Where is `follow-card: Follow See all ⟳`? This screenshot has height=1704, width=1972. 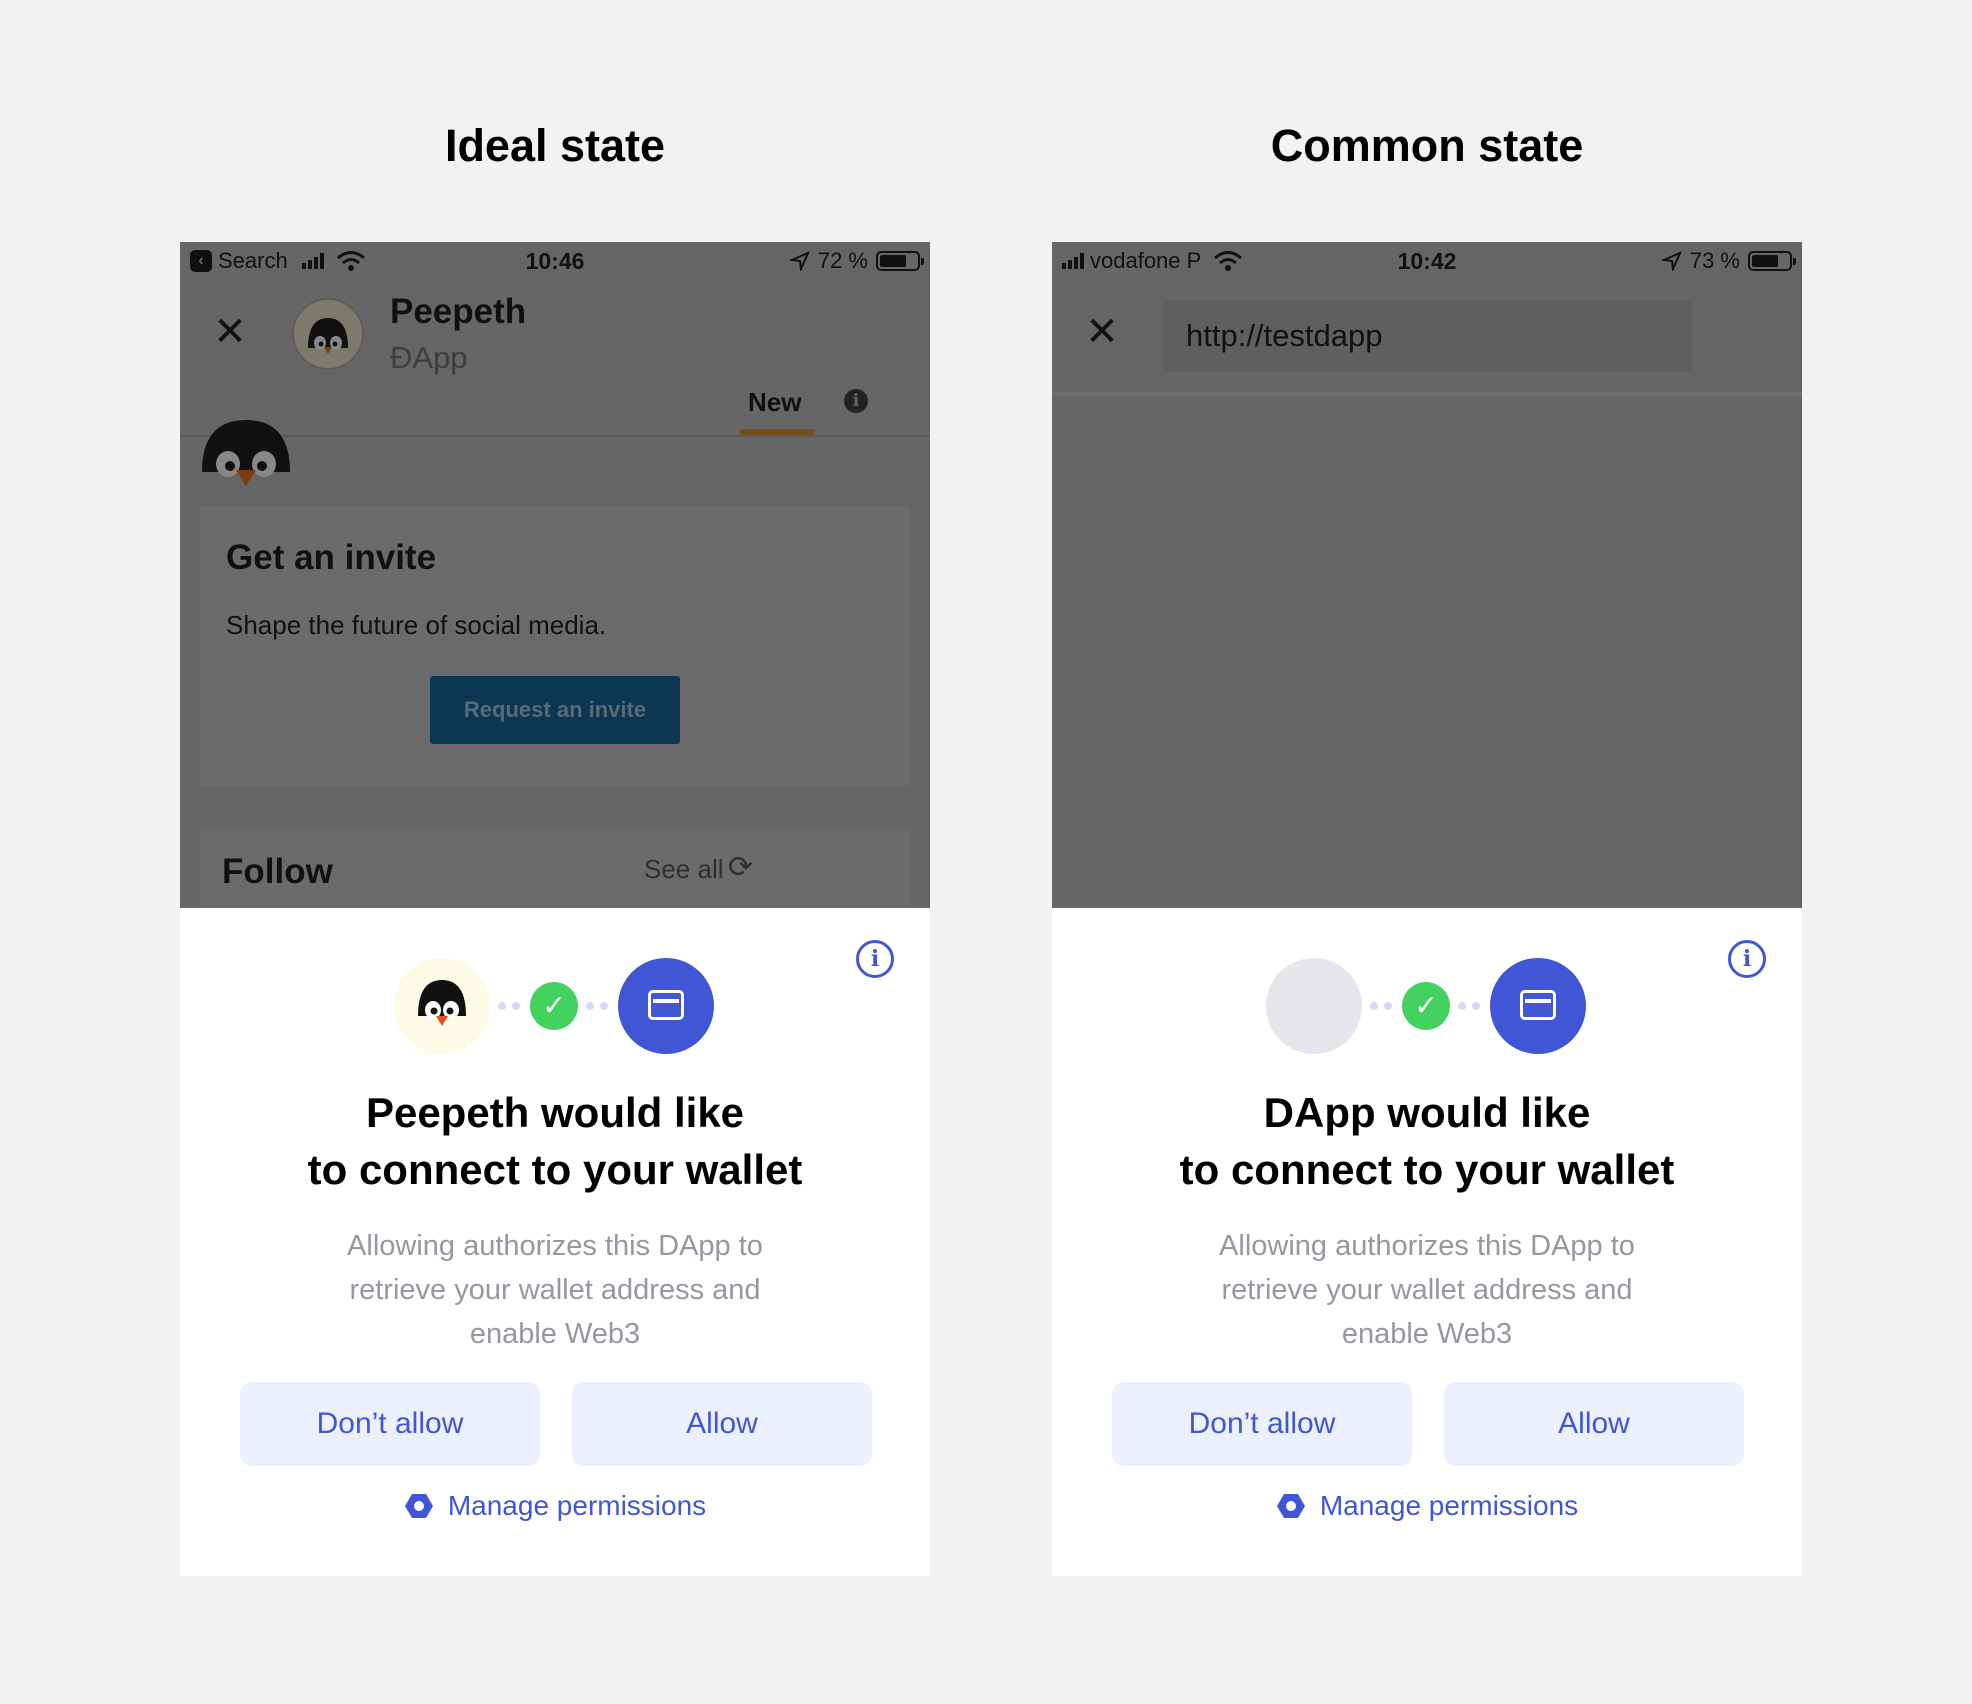
follow-card: Follow See all ⟳ is located at coordinates (555, 868).